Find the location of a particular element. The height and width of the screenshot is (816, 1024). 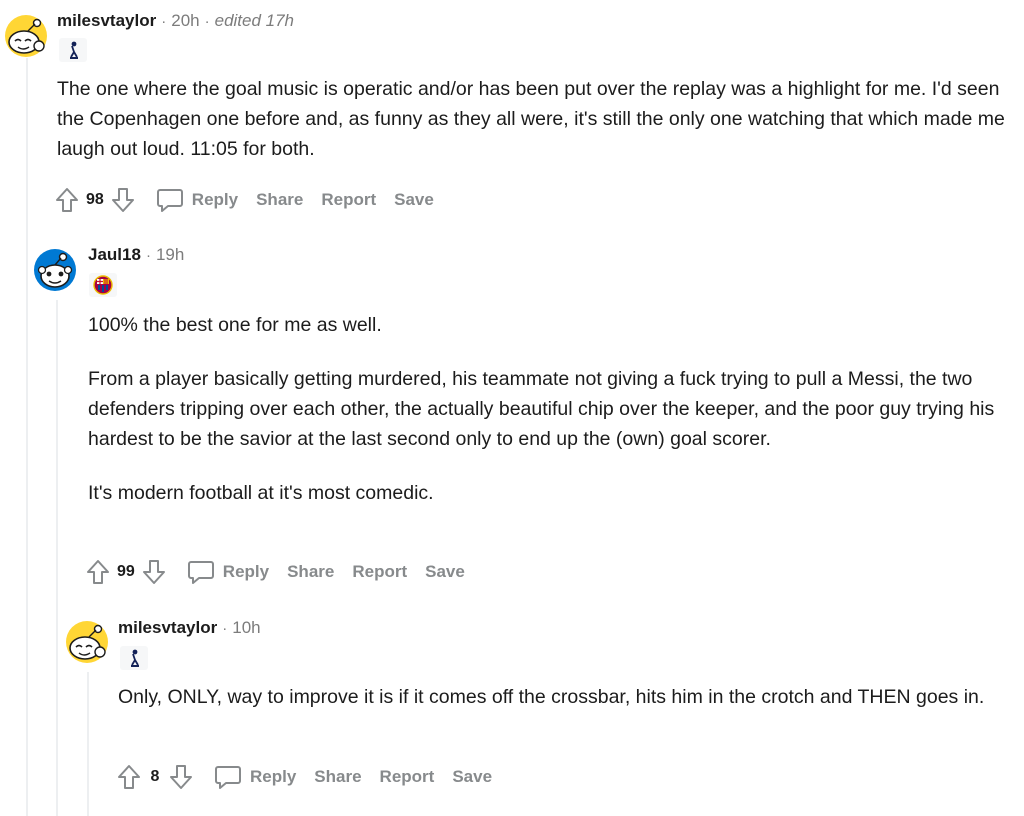

timestamp: 20h is located at coordinates (185, 21).